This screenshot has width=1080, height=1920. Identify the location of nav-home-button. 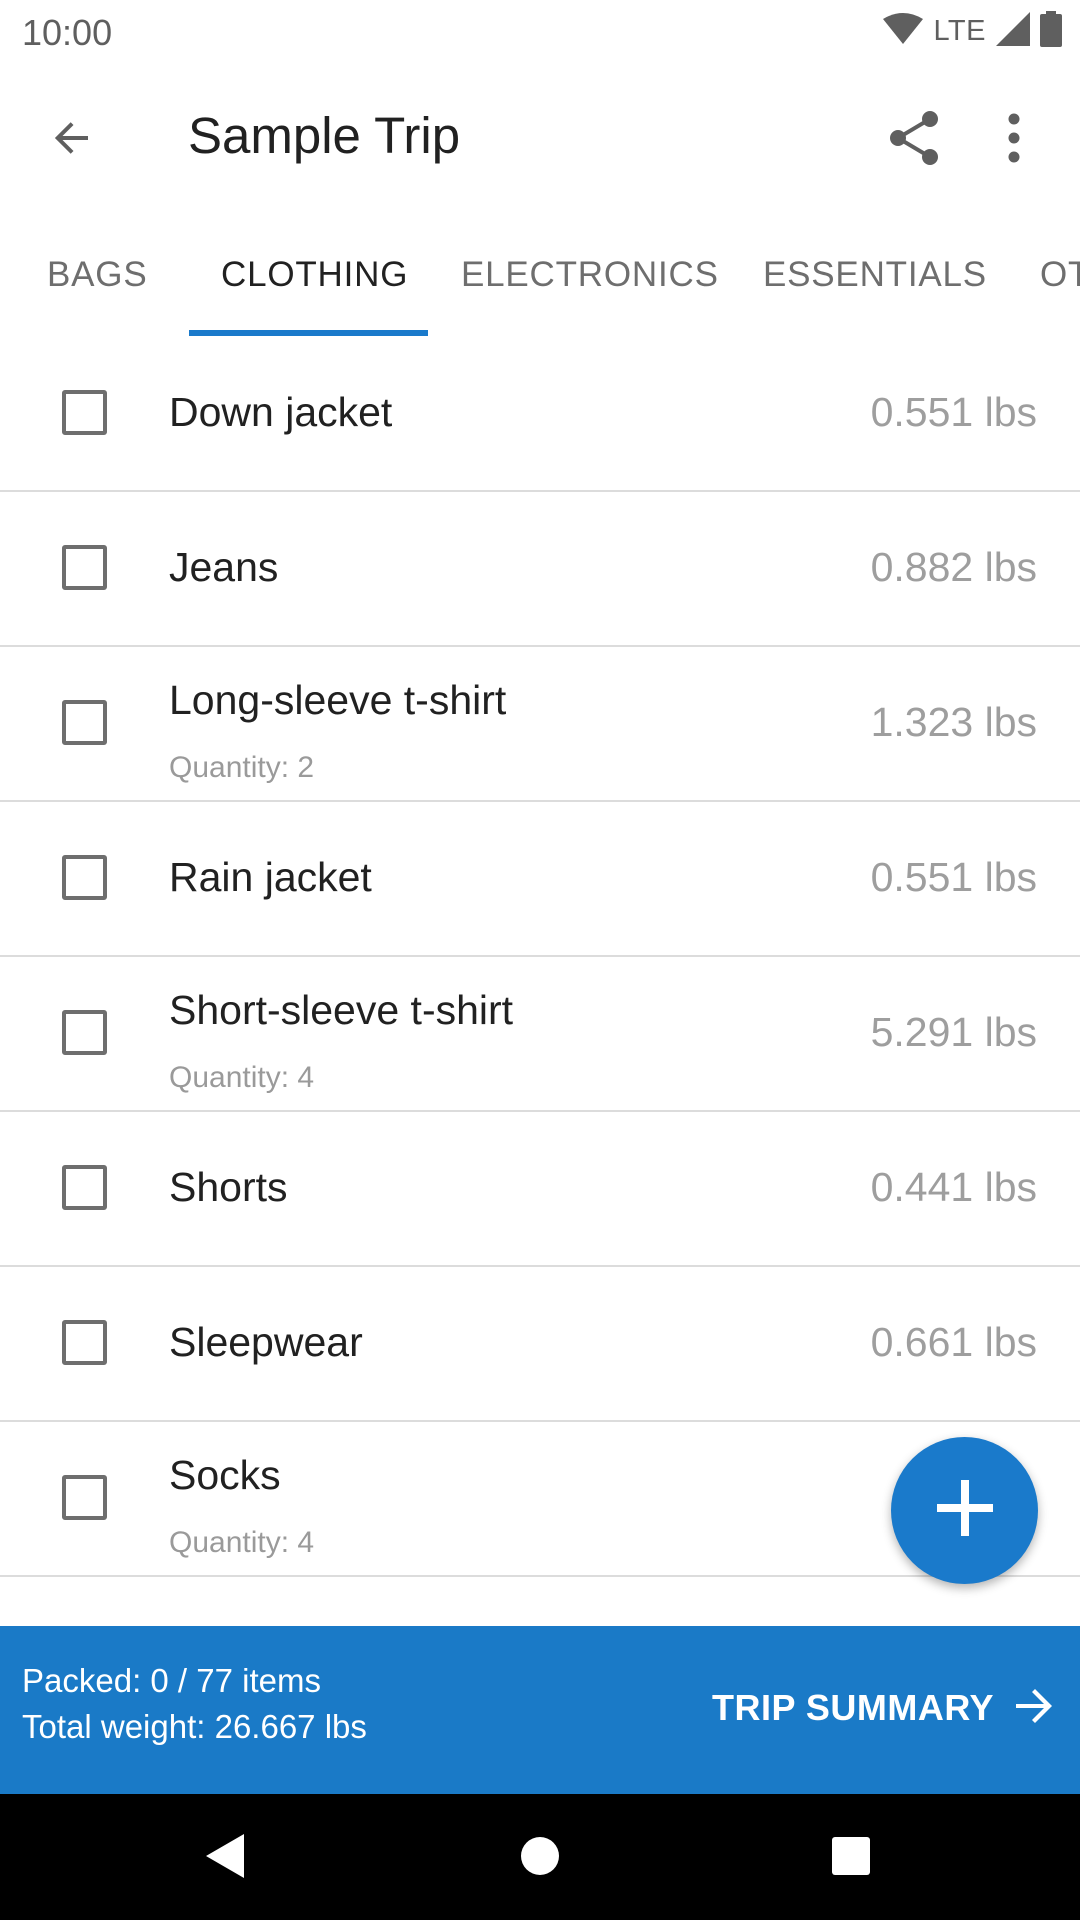
(540, 1858).